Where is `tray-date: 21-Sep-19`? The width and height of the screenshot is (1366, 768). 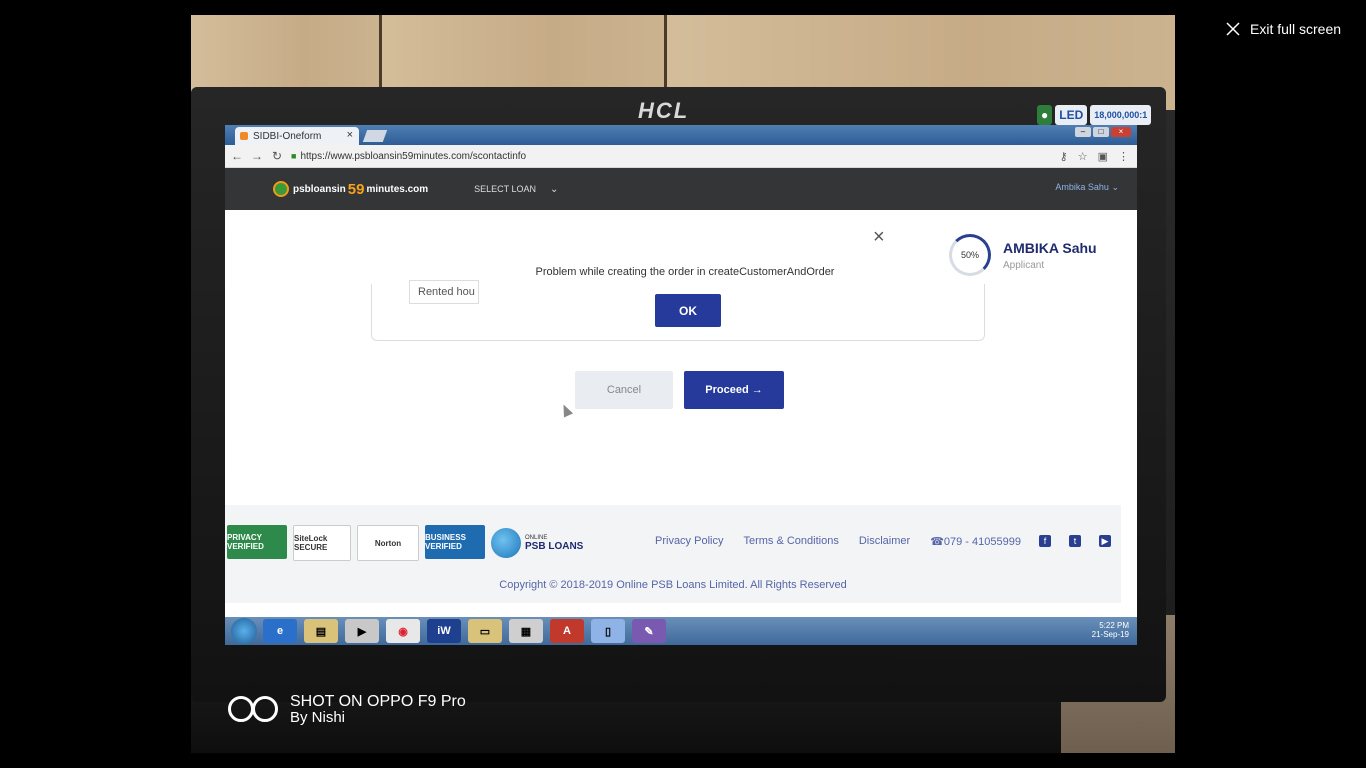
tray-date: 21-Sep-19 is located at coordinates (1110, 634).